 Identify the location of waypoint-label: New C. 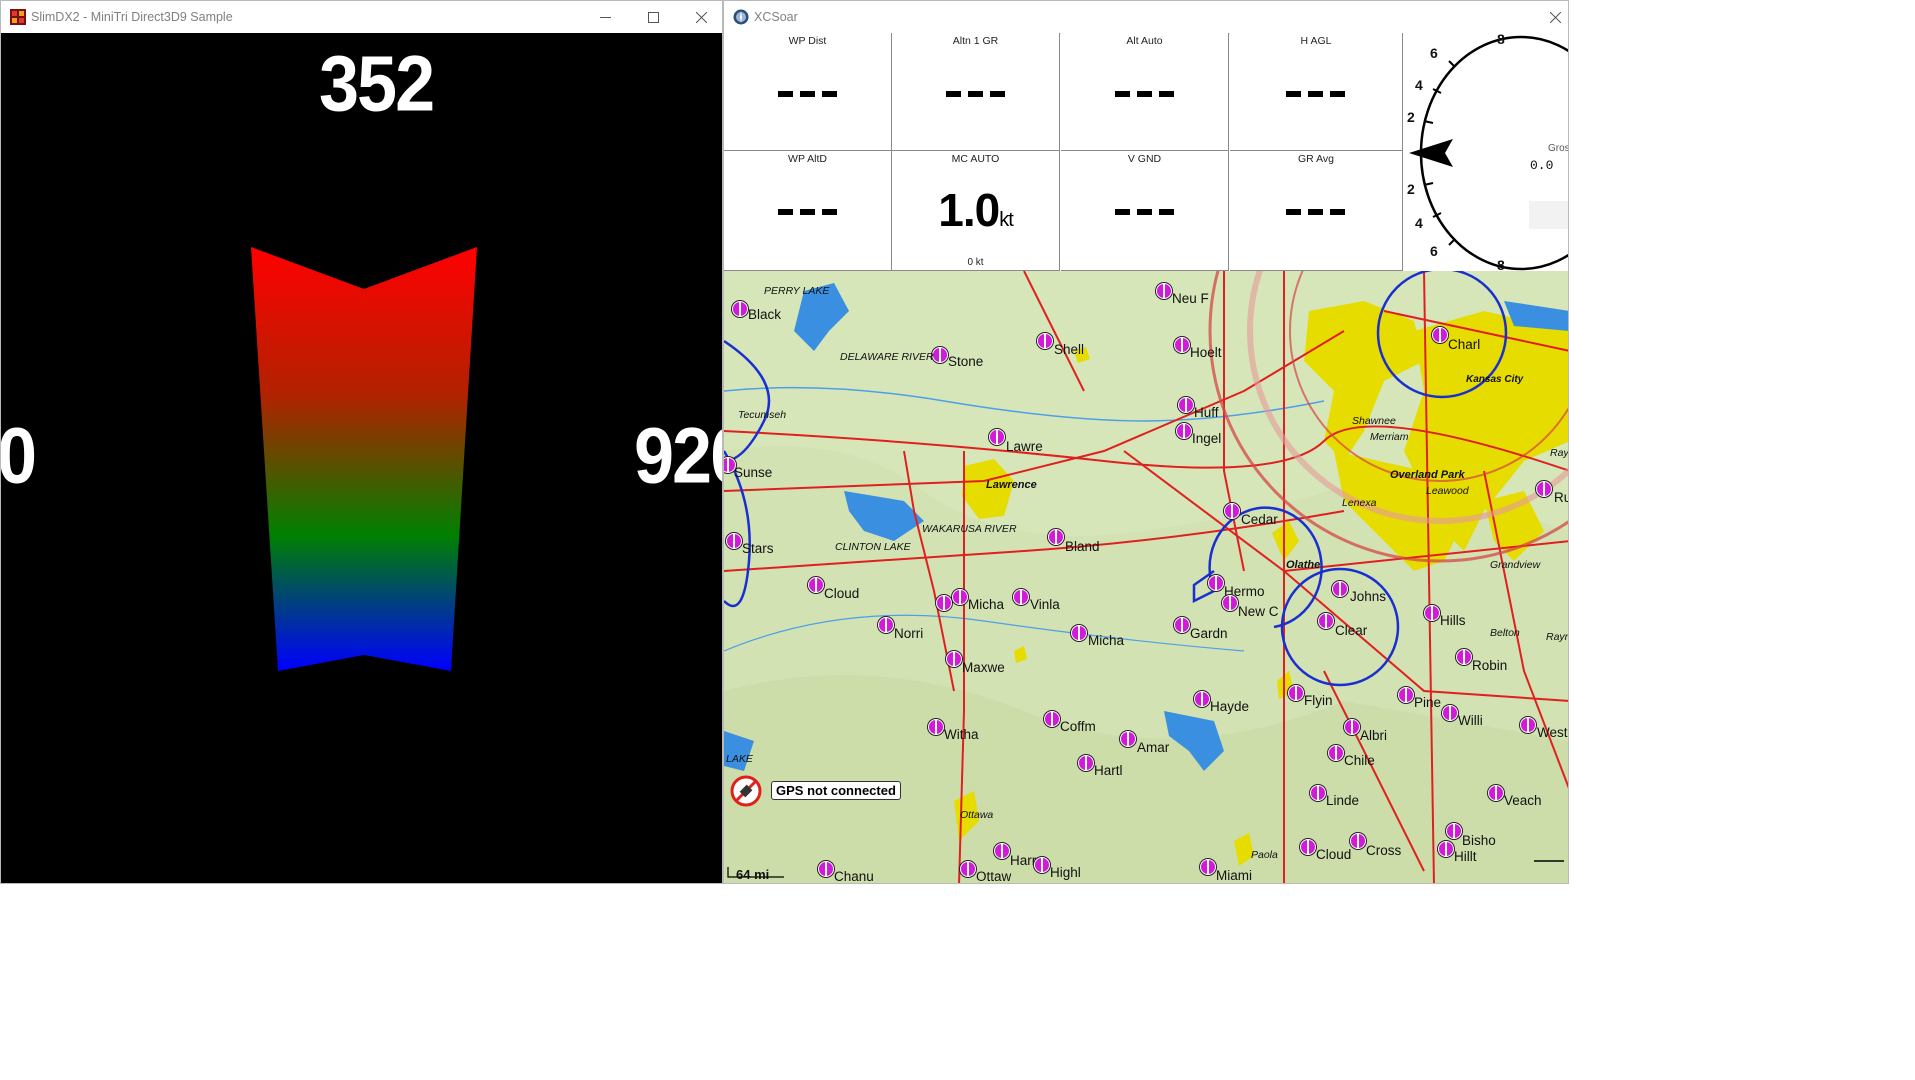
(1258, 611).